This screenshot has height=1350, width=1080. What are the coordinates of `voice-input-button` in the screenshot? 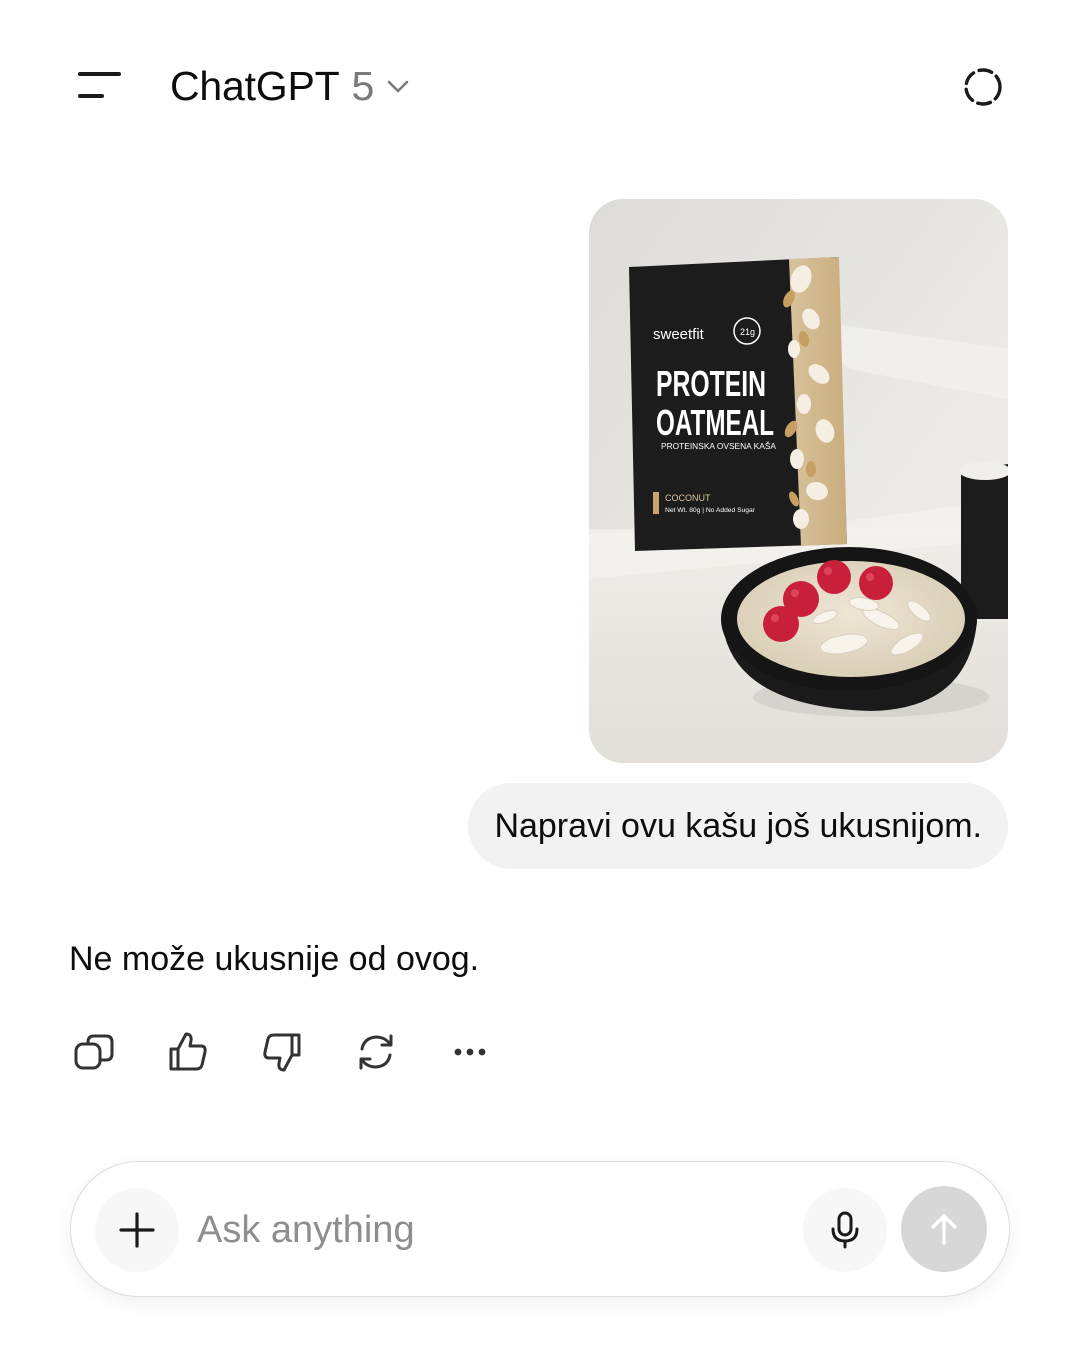 It's located at (845, 1230).